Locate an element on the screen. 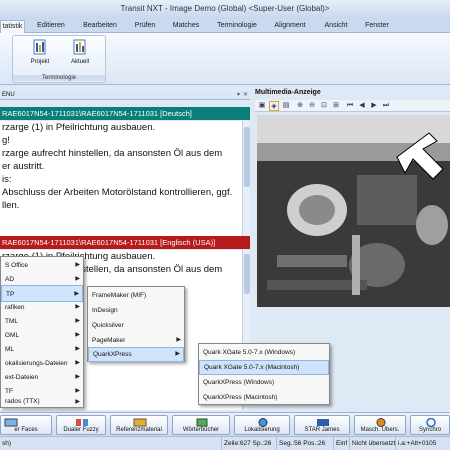 This screenshot has height=450, width=450. star-james-icon is located at coordinates (323, 422).